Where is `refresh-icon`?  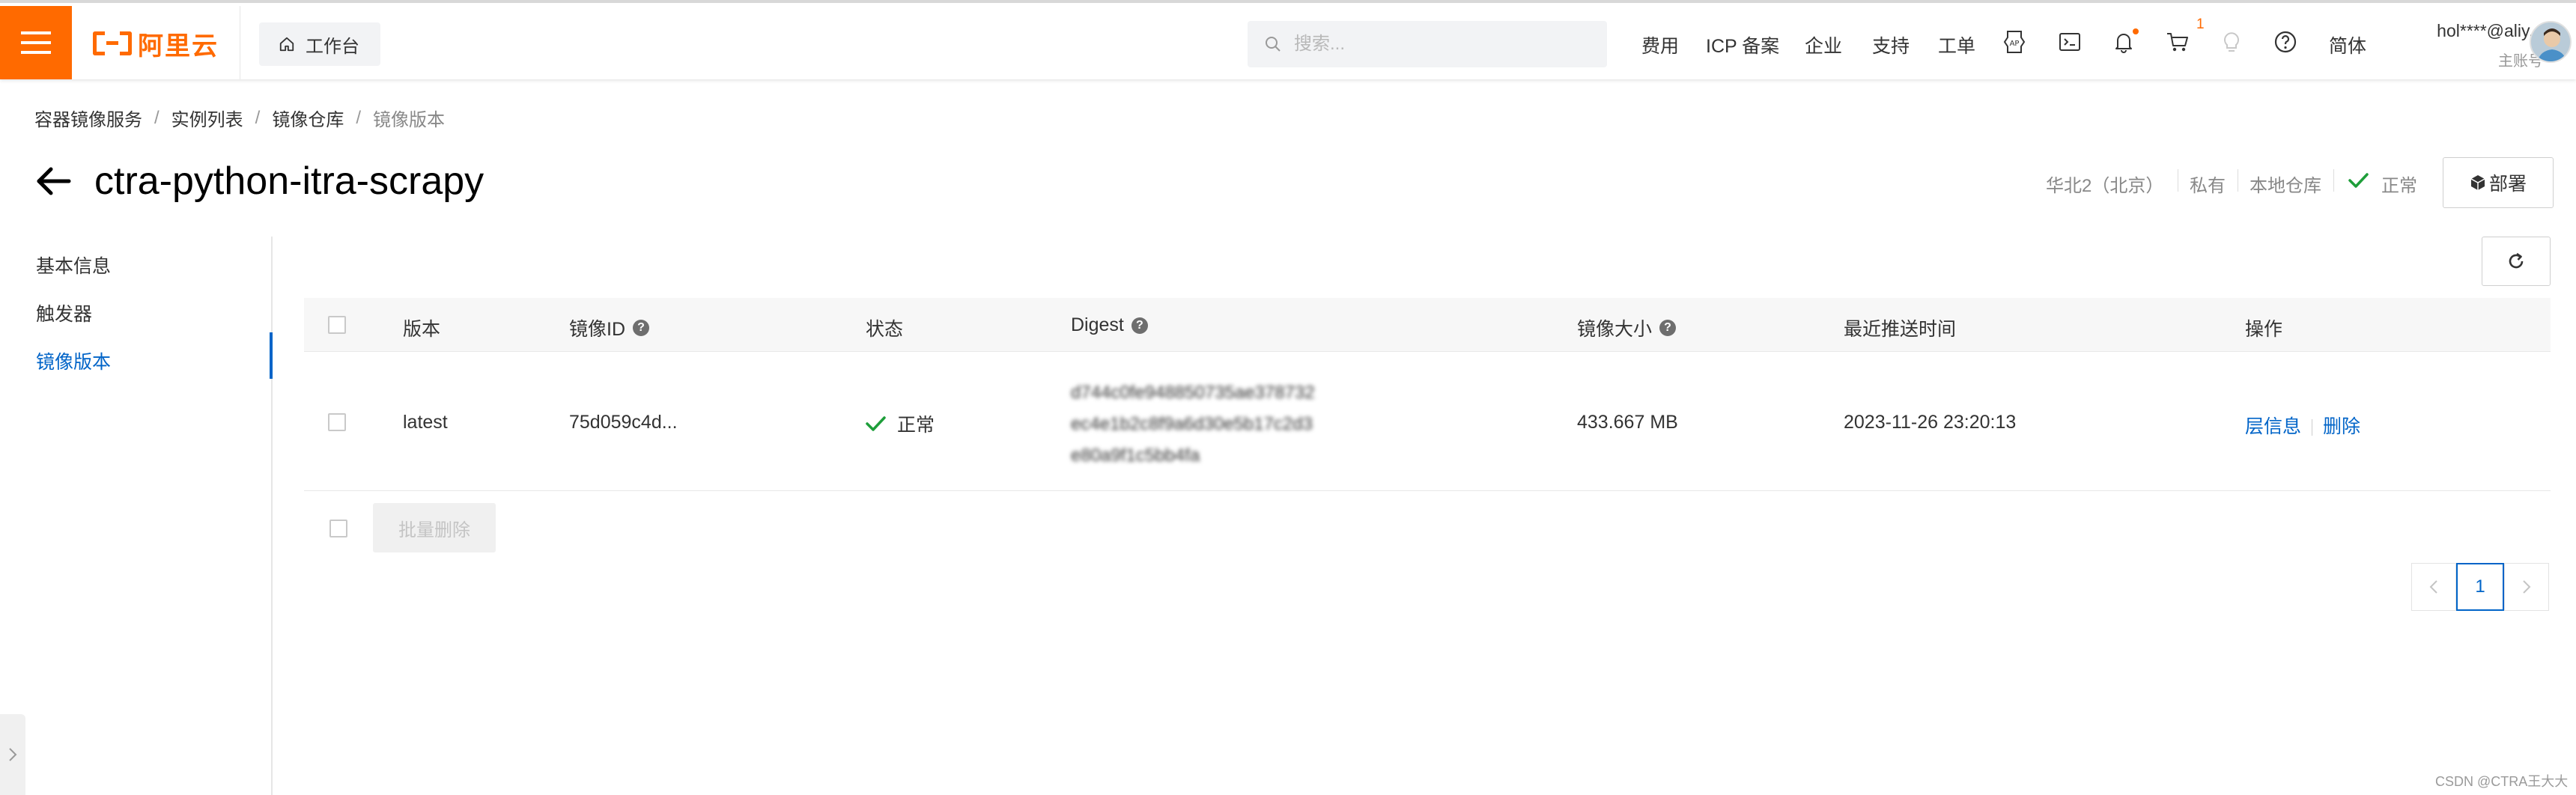 refresh-icon is located at coordinates (2516, 260).